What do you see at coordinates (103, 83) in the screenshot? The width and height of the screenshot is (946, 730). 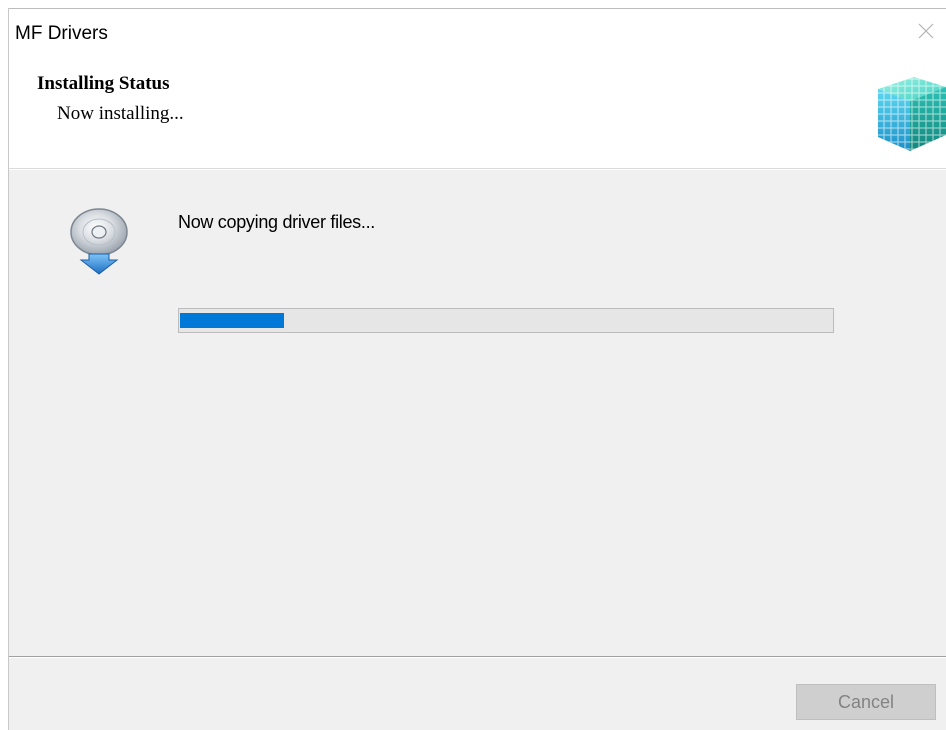 I see `header-title: Installing Status` at bounding box center [103, 83].